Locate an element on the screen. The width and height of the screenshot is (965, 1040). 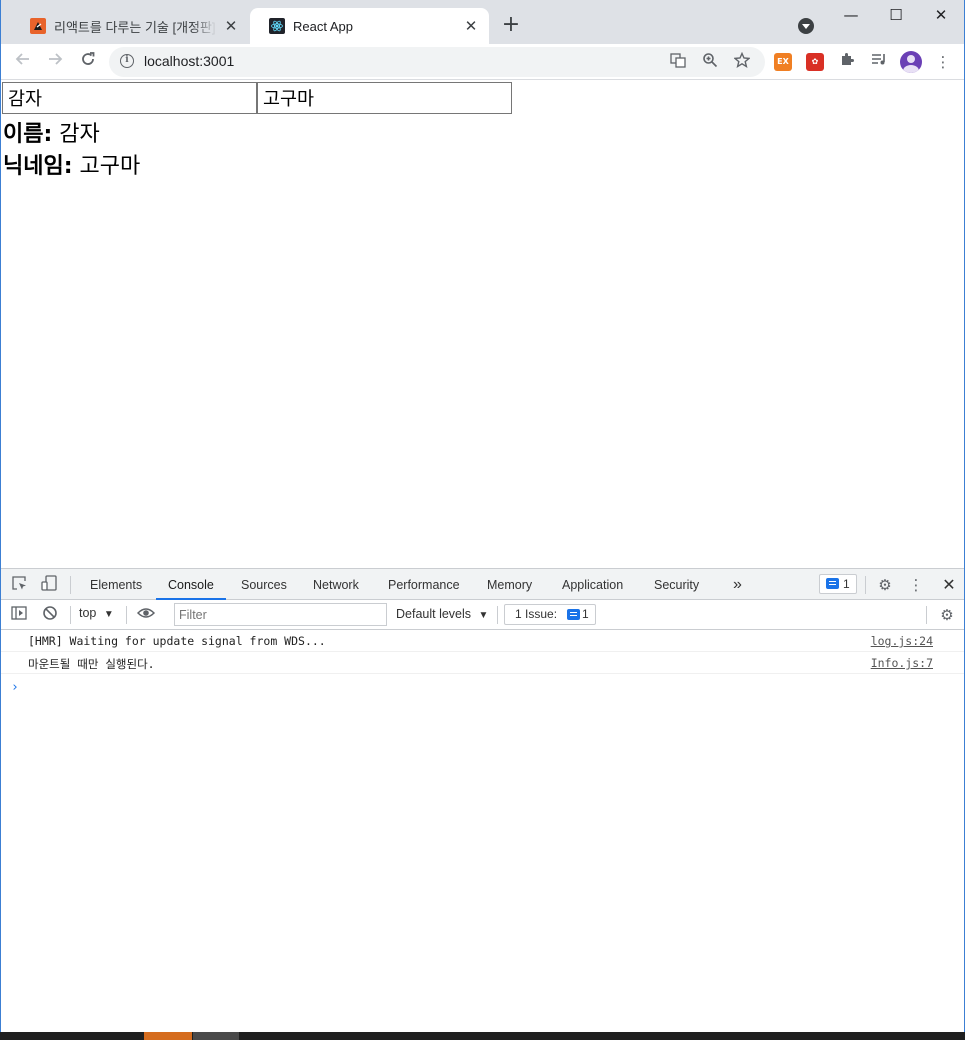
tab-network: Network is located at coordinates (336, 584).